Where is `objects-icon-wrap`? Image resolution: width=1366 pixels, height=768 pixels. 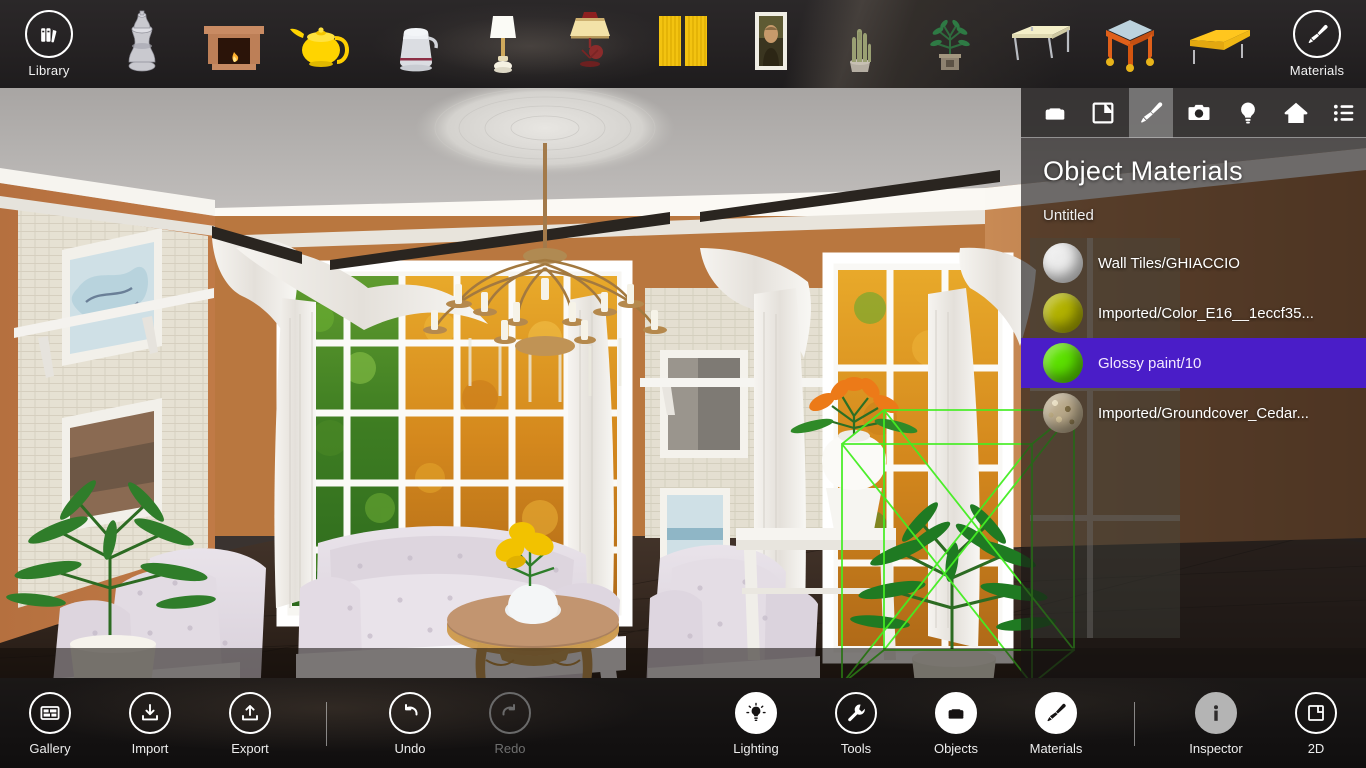 objects-icon-wrap is located at coordinates (956, 713).